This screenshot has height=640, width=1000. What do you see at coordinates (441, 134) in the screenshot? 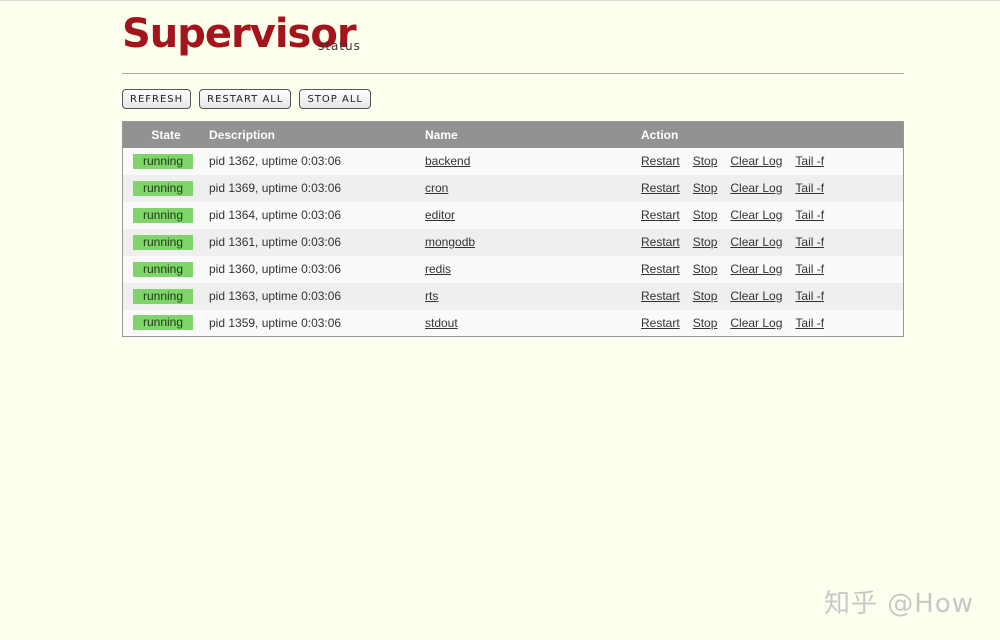
I see `column-header-name: Name` at bounding box center [441, 134].